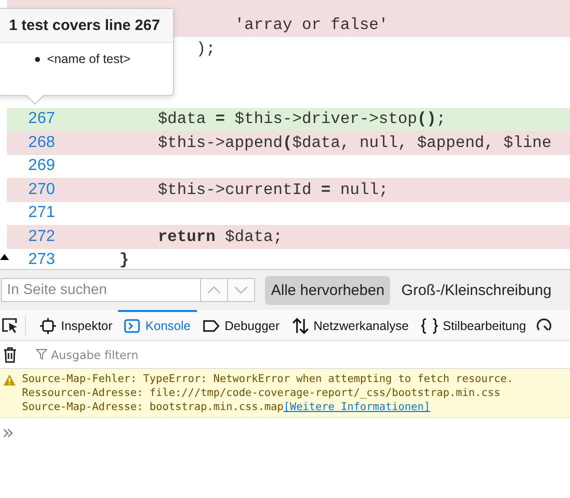 The width and height of the screenshot is (570, 498). Describe the element at coordinates (48, 326) in the screenshot. I see `inspector-icon` at that location.